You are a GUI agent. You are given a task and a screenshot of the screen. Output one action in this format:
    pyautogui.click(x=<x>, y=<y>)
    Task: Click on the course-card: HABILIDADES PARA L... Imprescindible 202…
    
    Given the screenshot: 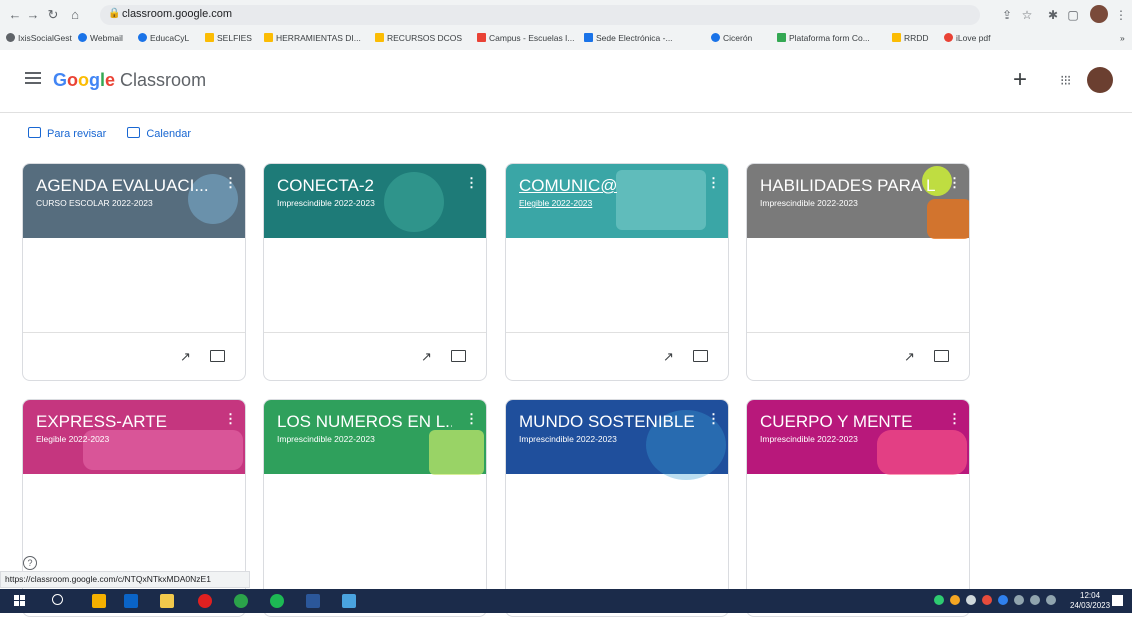 What is the action you would take?
    pyautogui.click(x=858, y=272)
    